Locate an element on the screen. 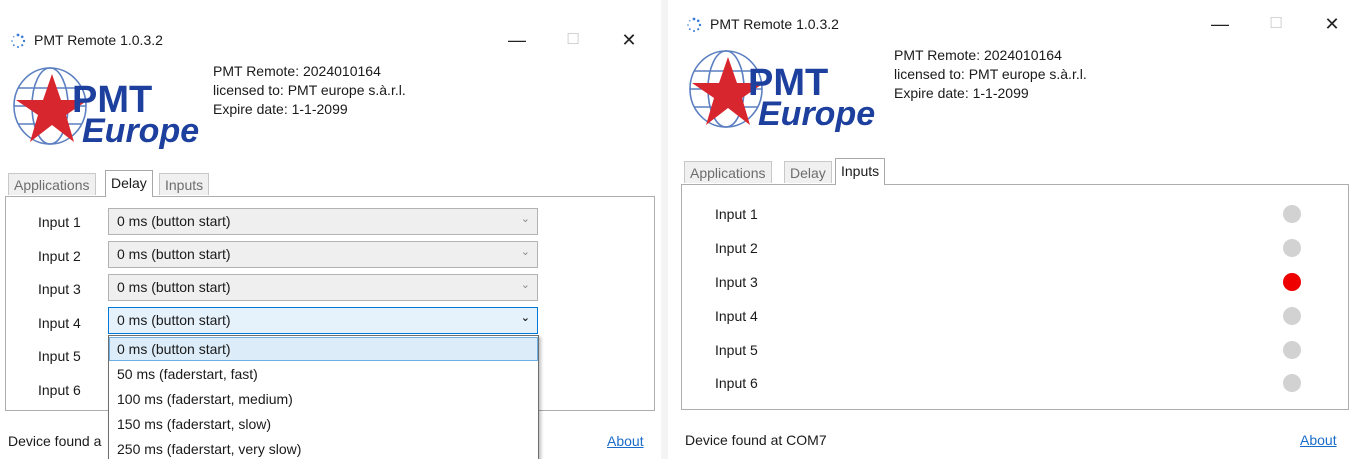  input-label-5: Input 5 is located at coordinates (736, 350).